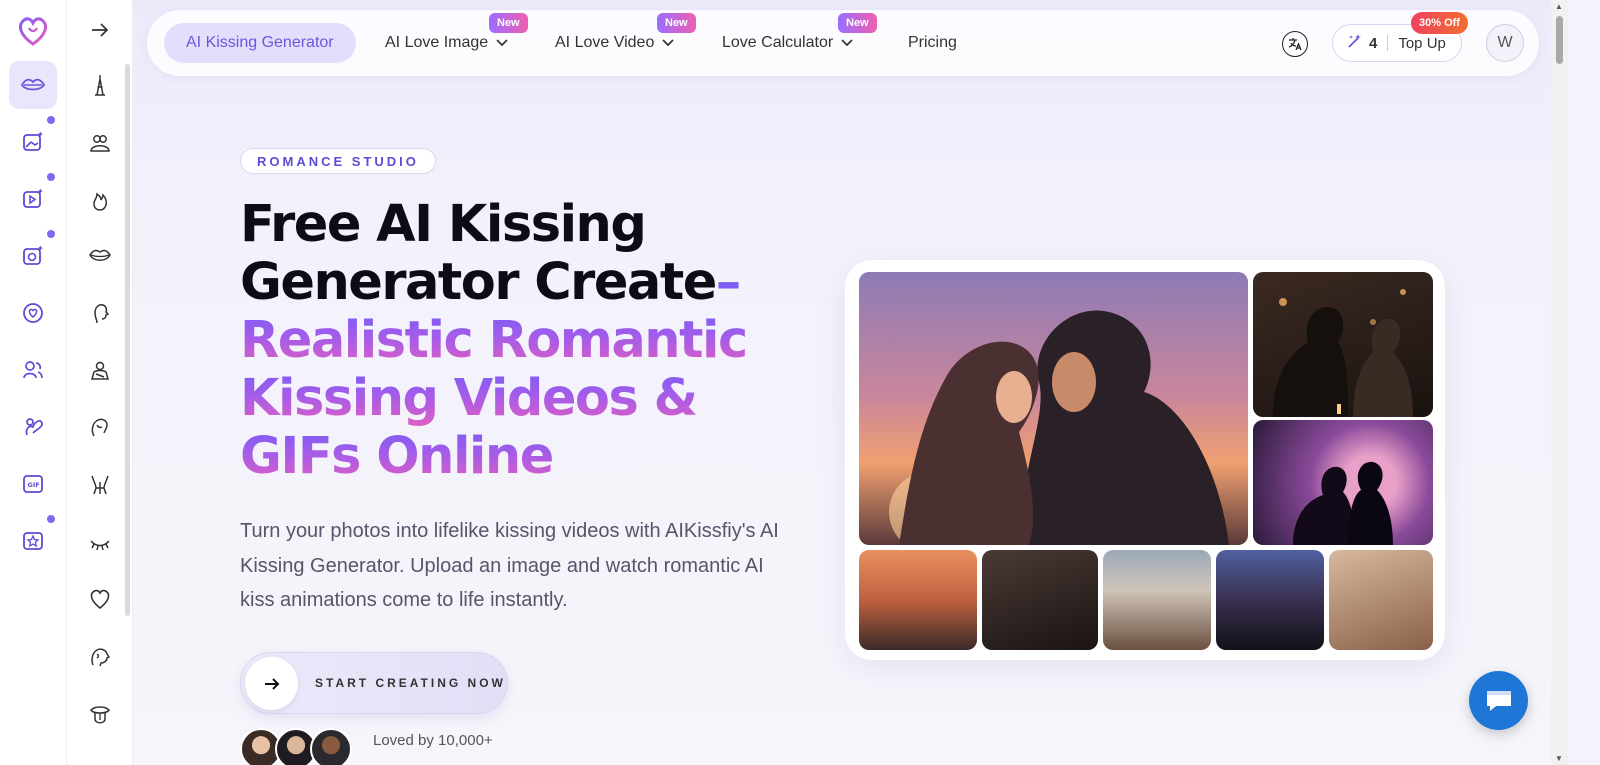  I want to click on faces-icon, so click(100, 657).